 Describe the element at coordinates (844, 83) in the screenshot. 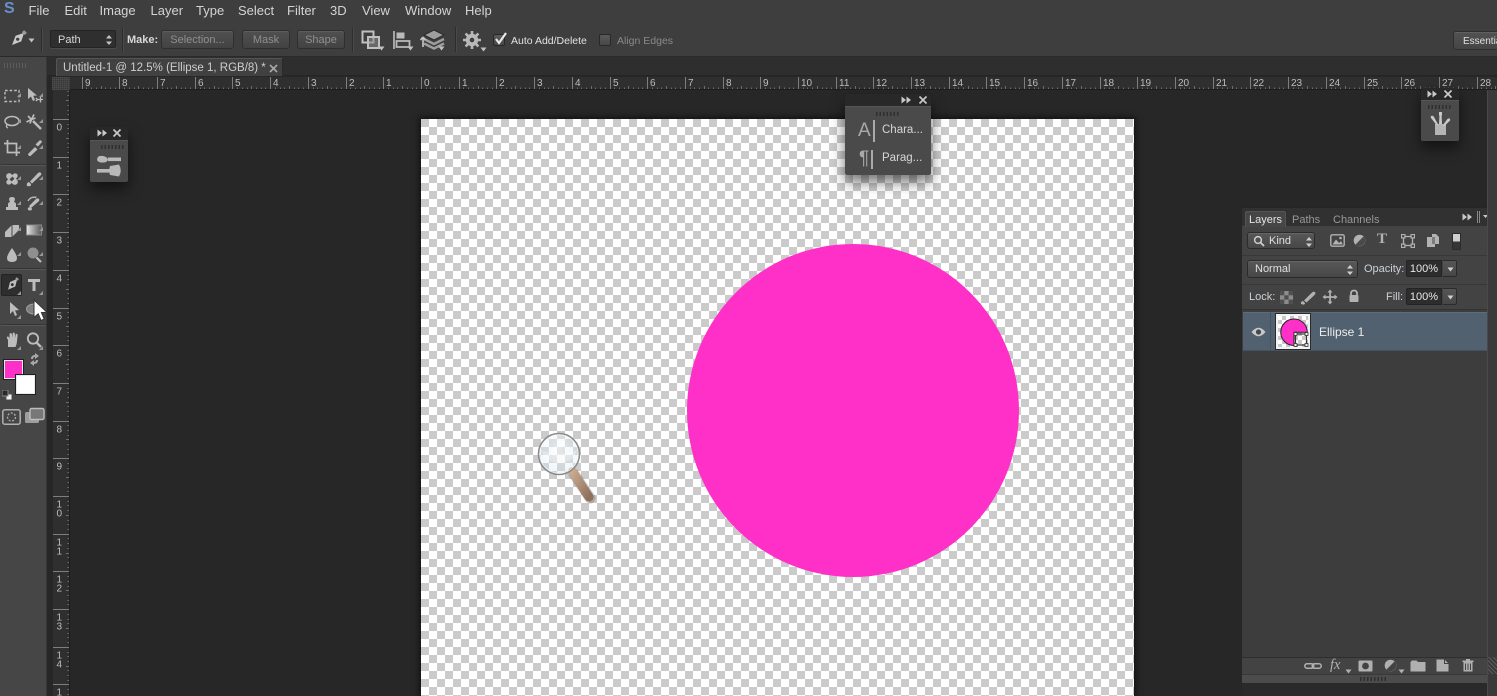

I see `svg-text: 11` at that location.